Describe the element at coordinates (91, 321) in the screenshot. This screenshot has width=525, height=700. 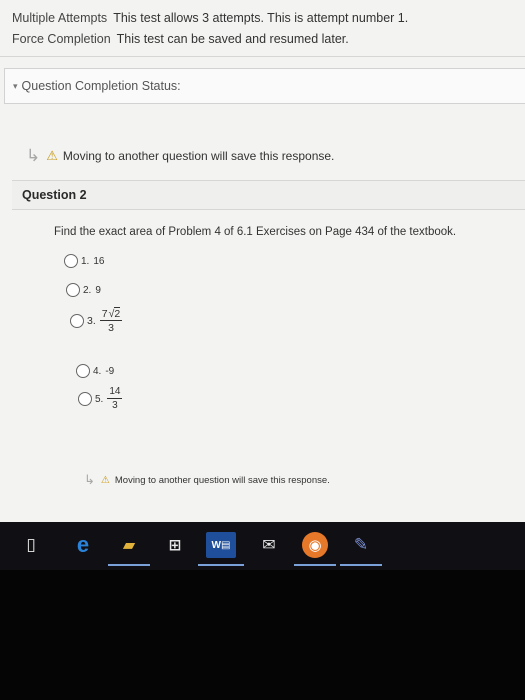
I see `option-number: 3.` at that location.